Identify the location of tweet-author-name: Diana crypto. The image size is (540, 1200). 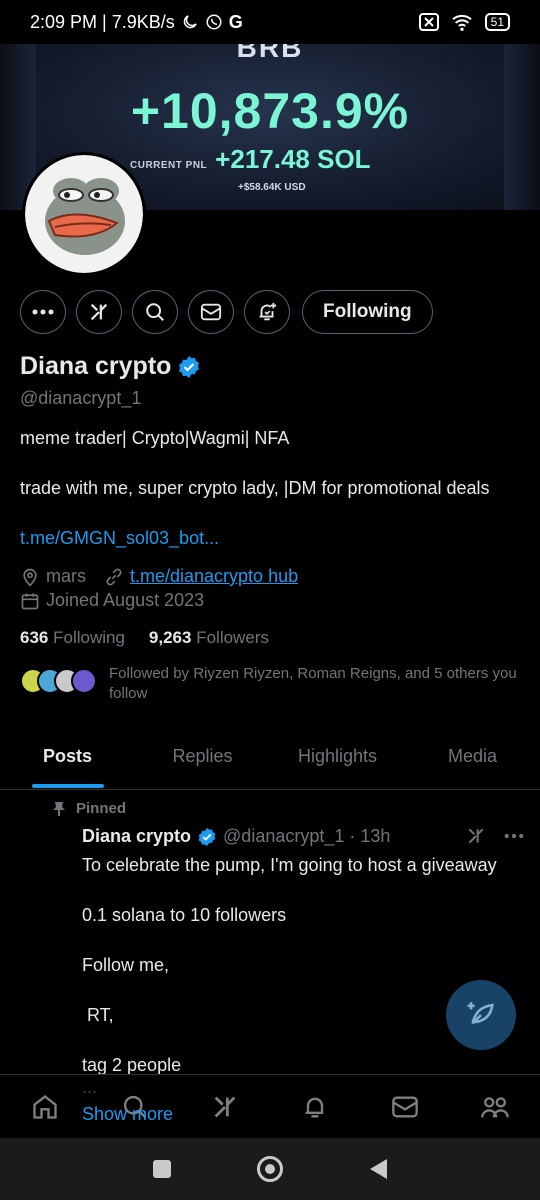
(136, 836).